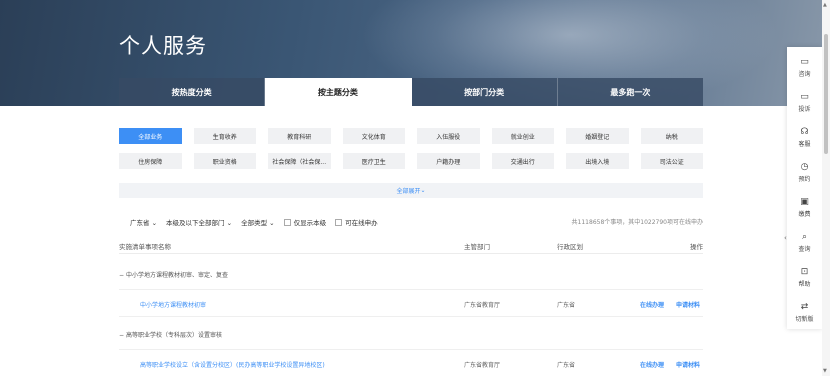 This screenshot has width=830, height=376. Describe the element at coordinates (224, 136) in the screenshot. I see `category-chip: 生育收养` at that location.